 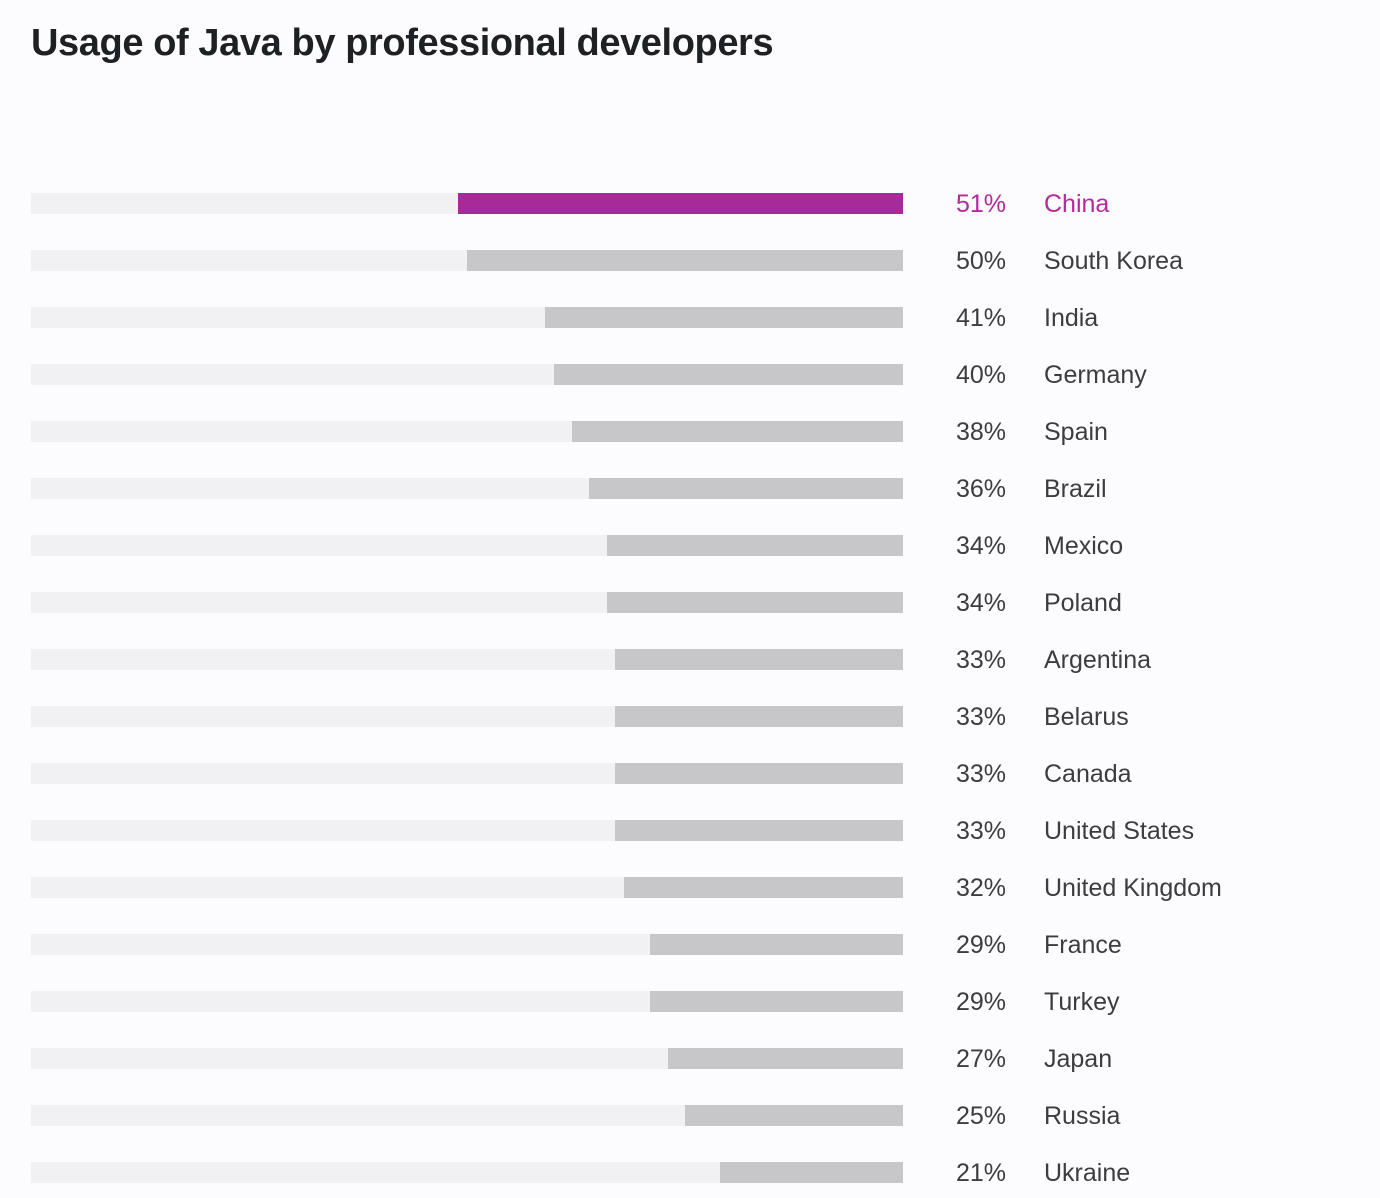 I want to click on bar-category-label: United States, so click(x=1119, y=831).